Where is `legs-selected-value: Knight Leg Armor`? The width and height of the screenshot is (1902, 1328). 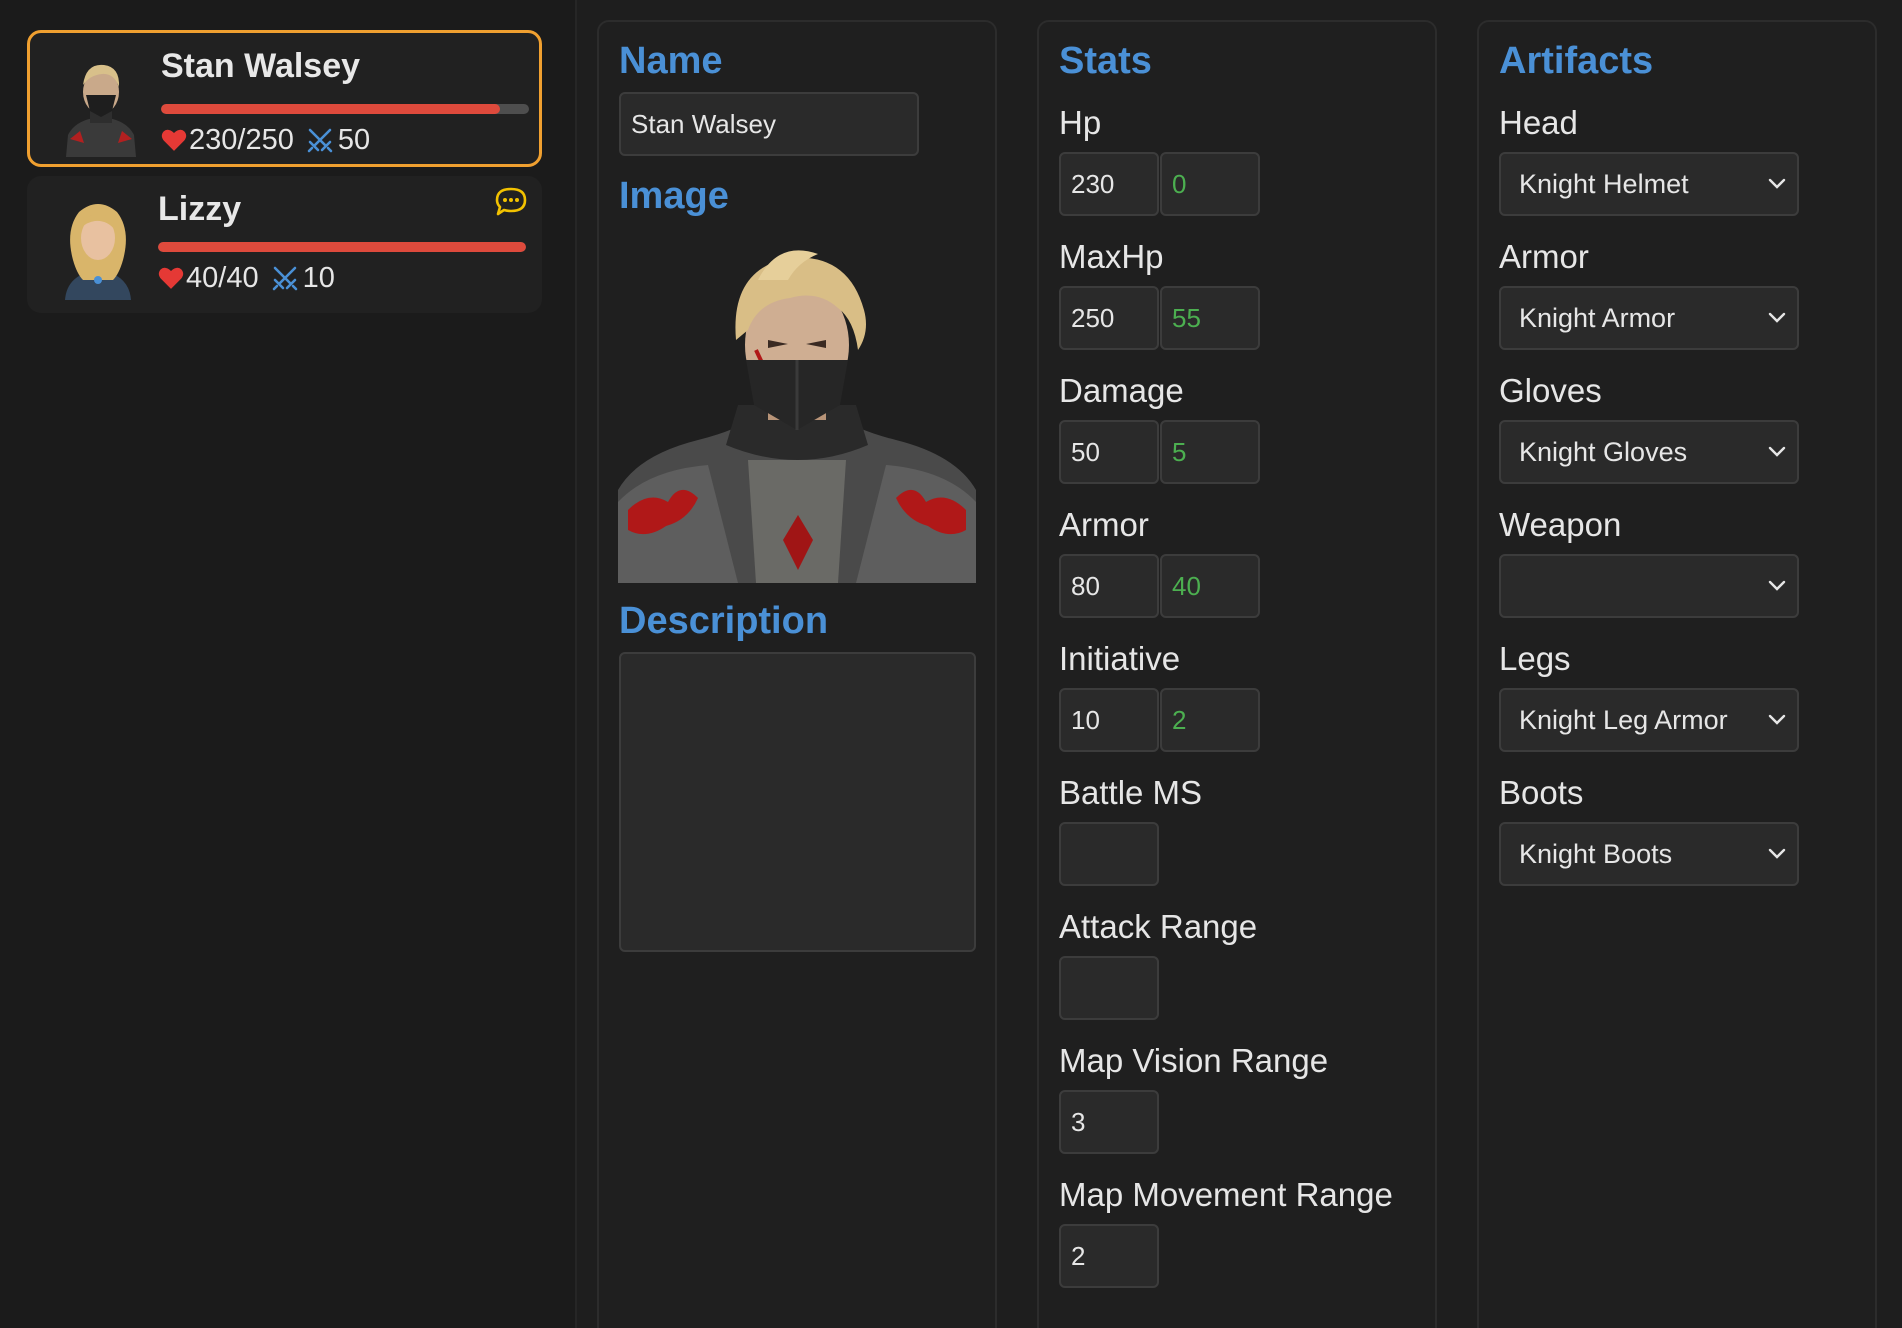 legs-selected-value: Knight Leg Armor is located at coordinates (1623, 719).